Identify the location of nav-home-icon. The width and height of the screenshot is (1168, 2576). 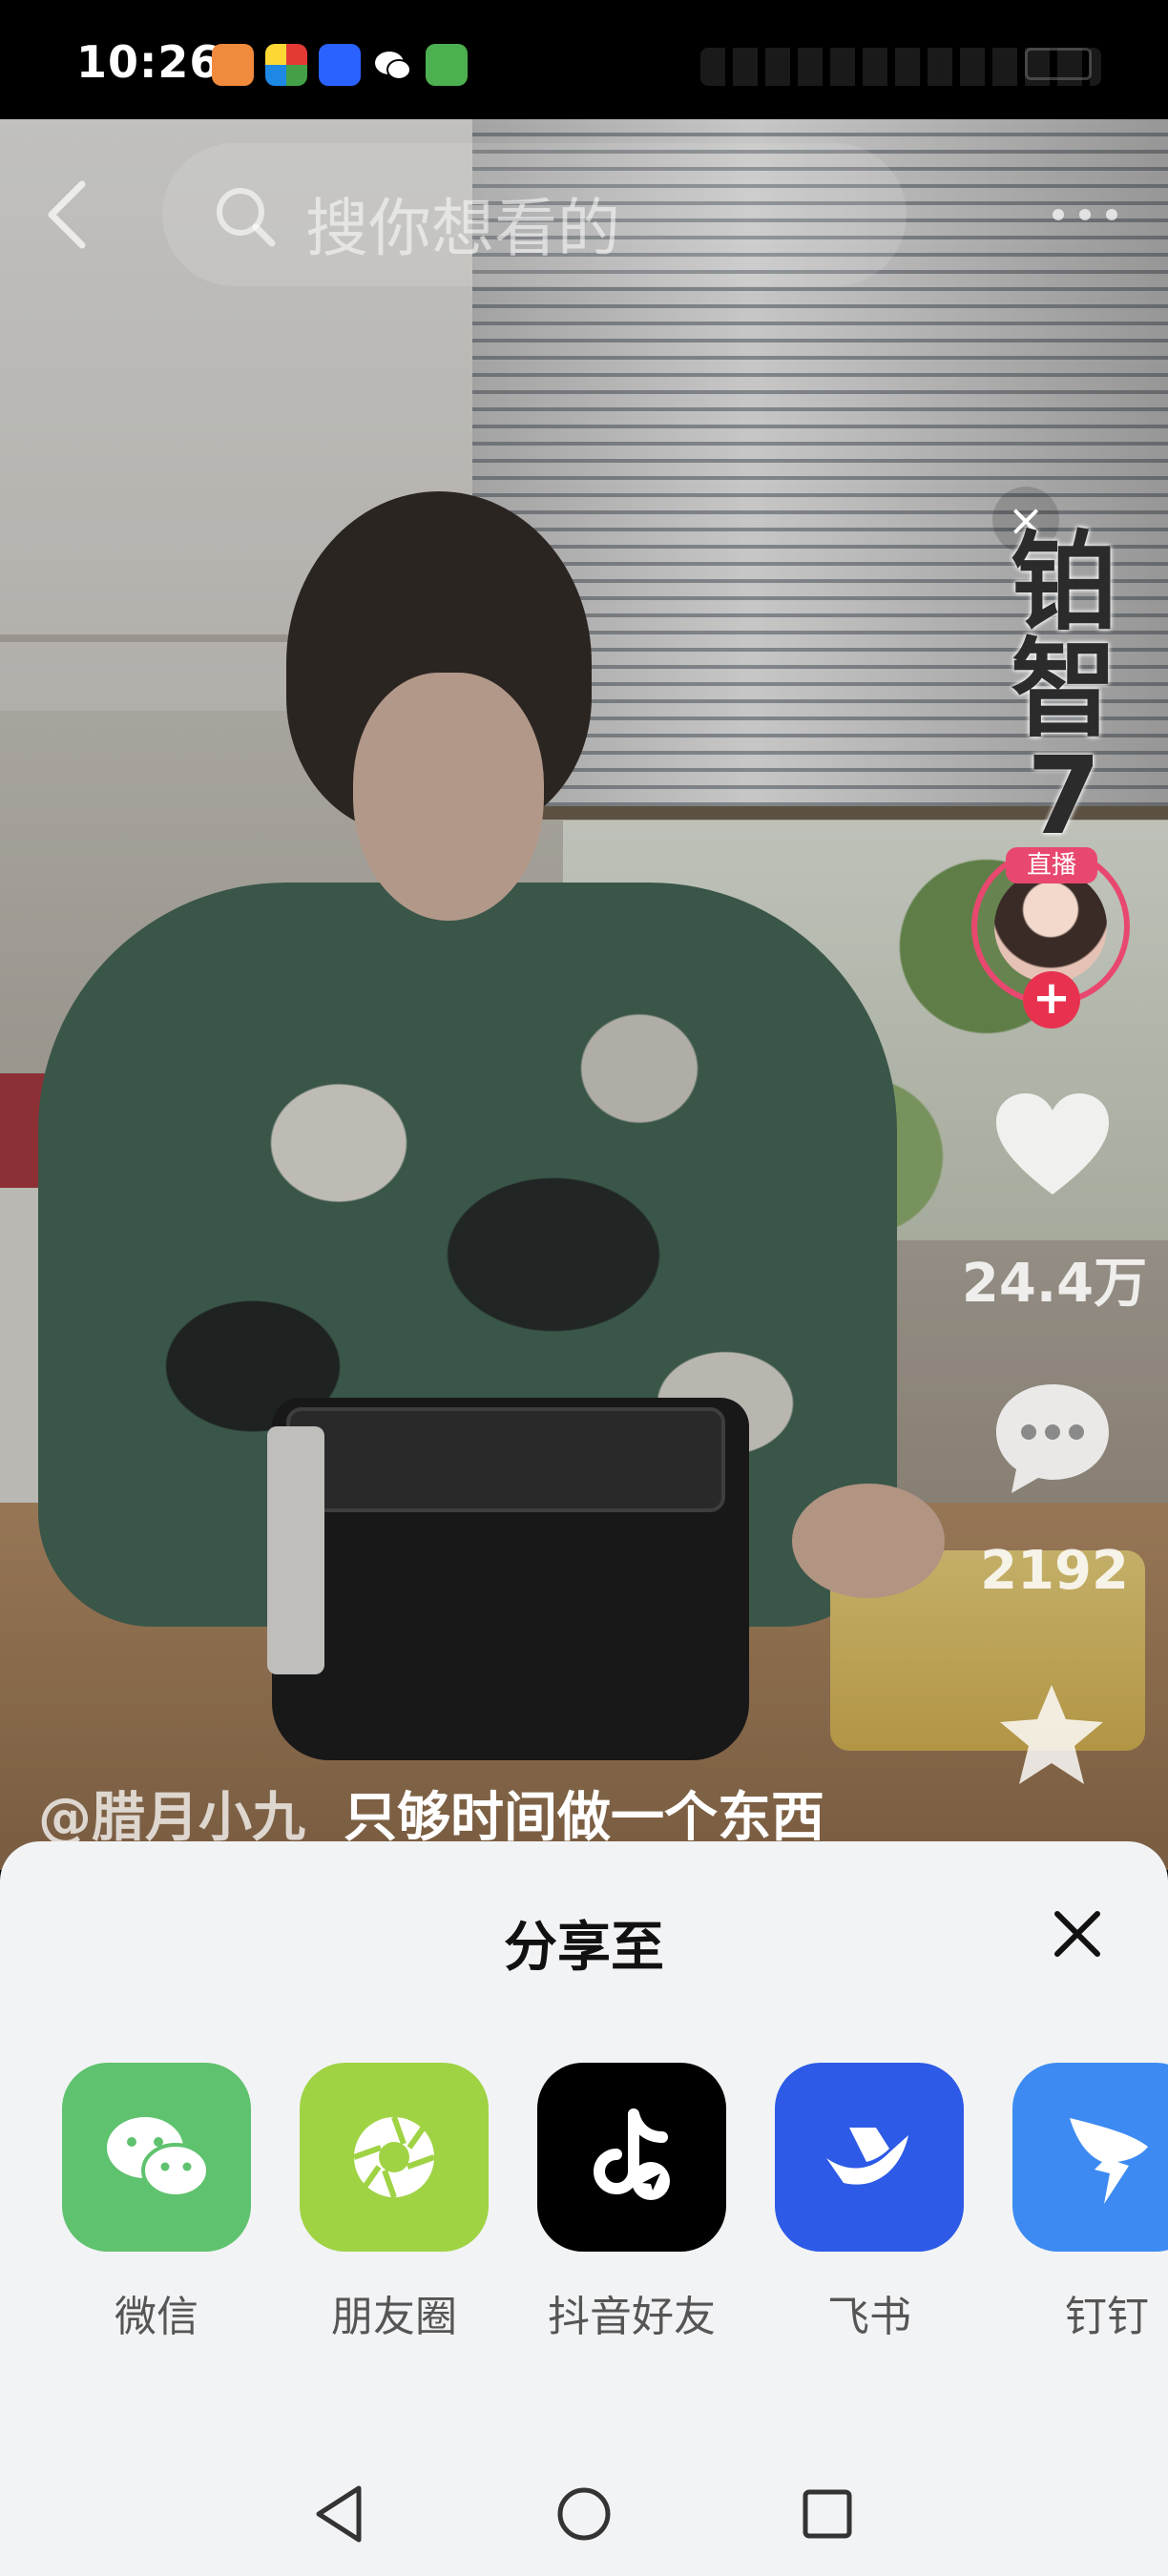
(584, 2514).